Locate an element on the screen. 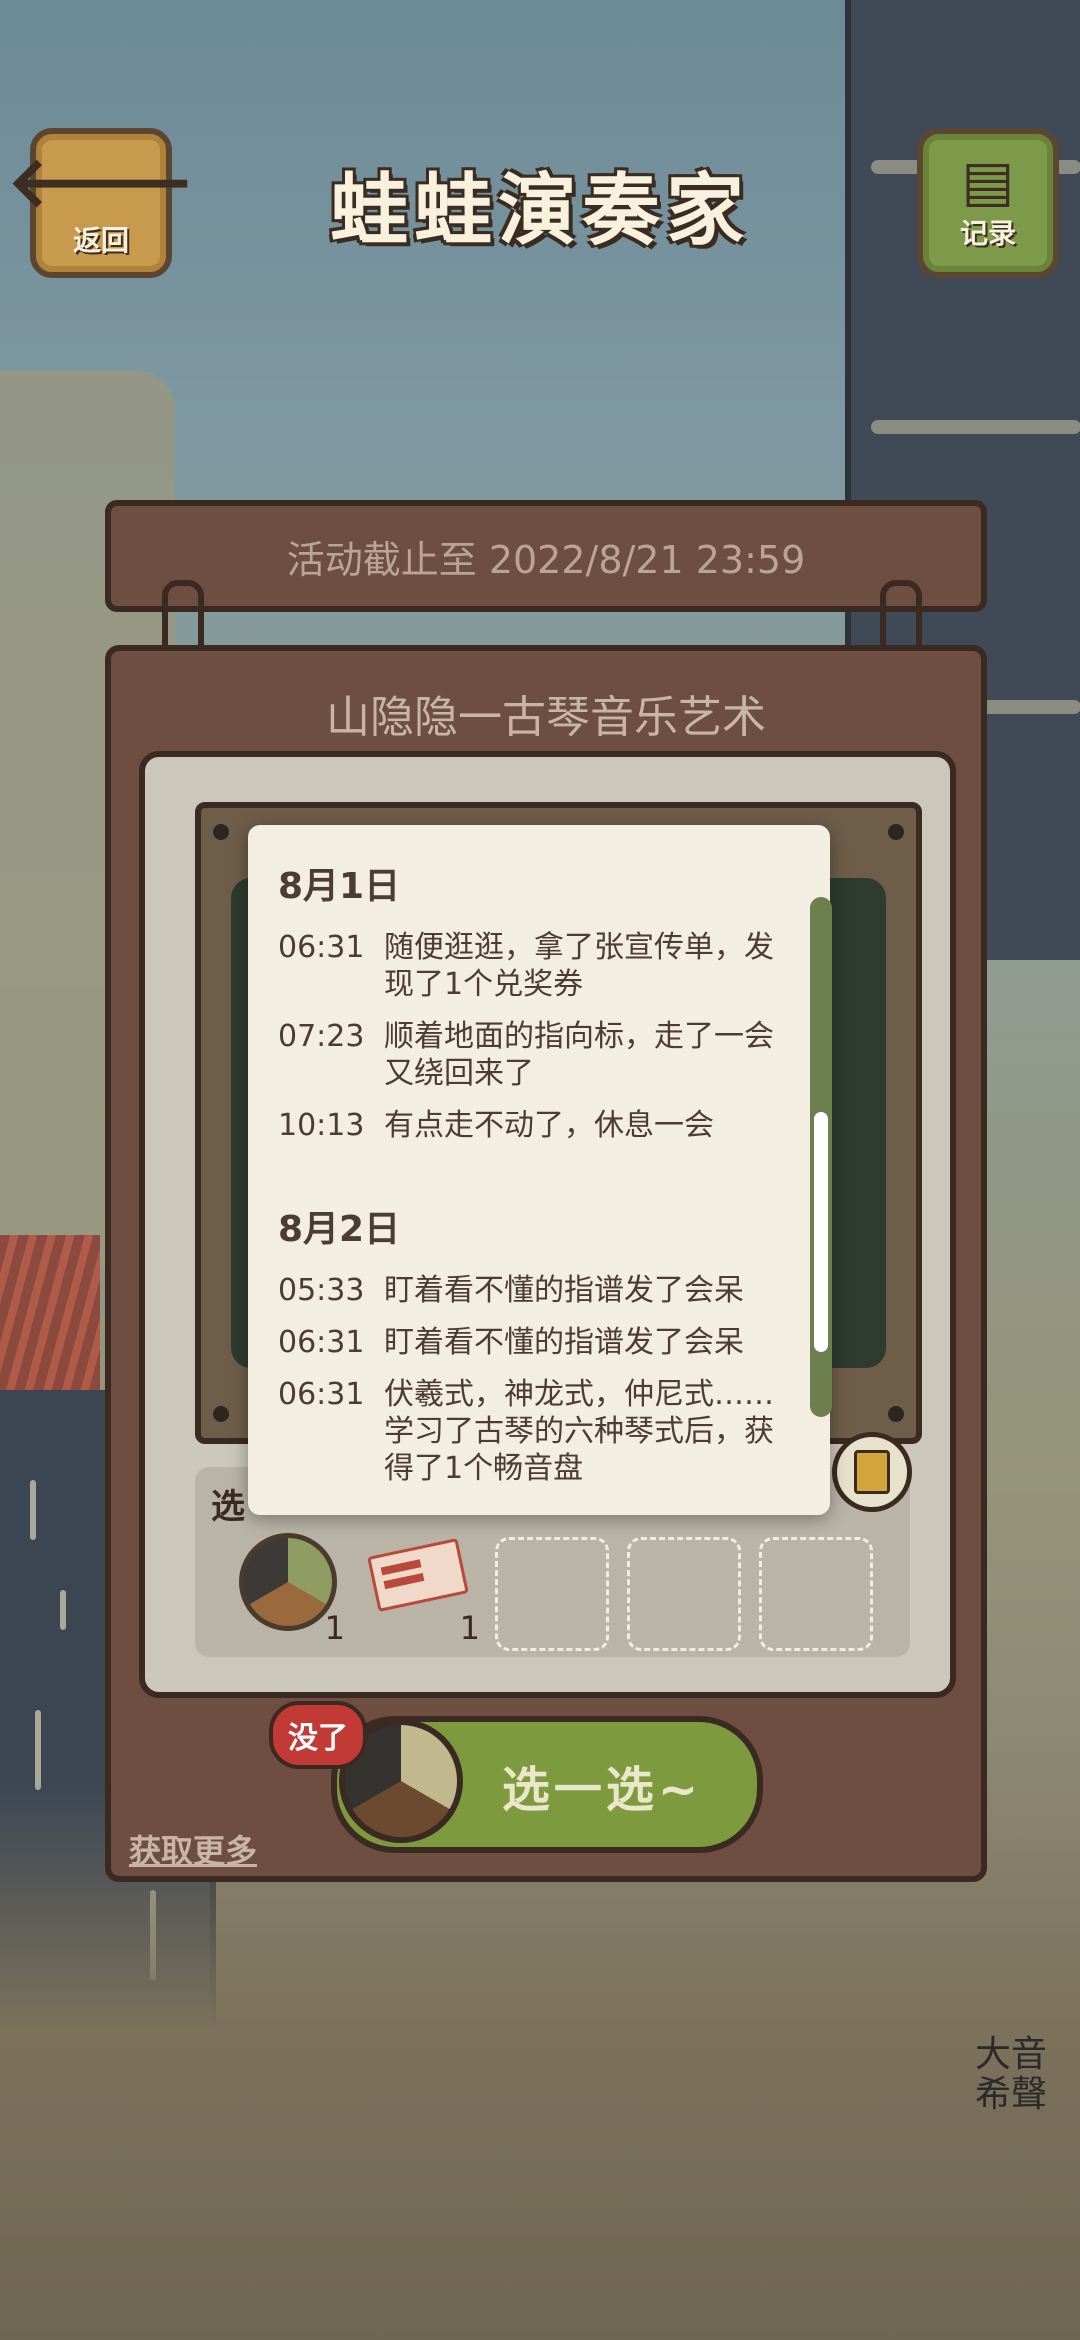 The width and height of the screenshot is (1080, 2340). log-time: 05:33 is located at coordinates (321, 1290).